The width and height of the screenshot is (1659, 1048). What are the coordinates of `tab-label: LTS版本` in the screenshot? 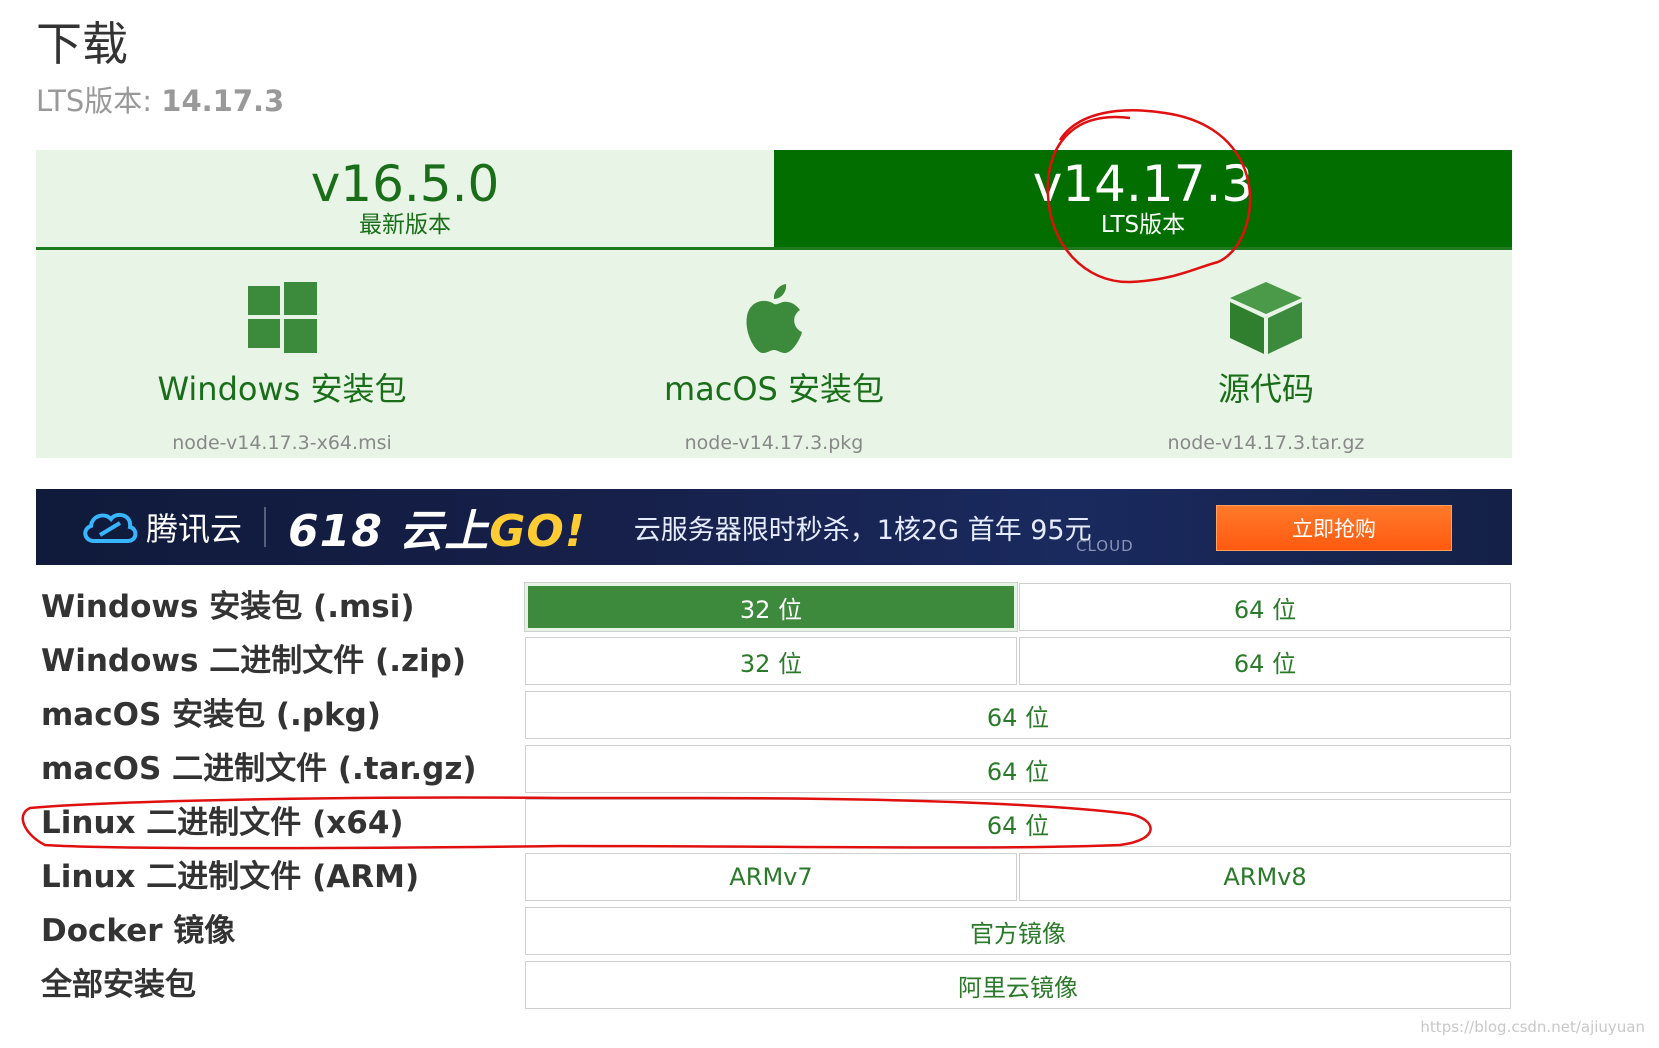 It's located at (1143, 224).